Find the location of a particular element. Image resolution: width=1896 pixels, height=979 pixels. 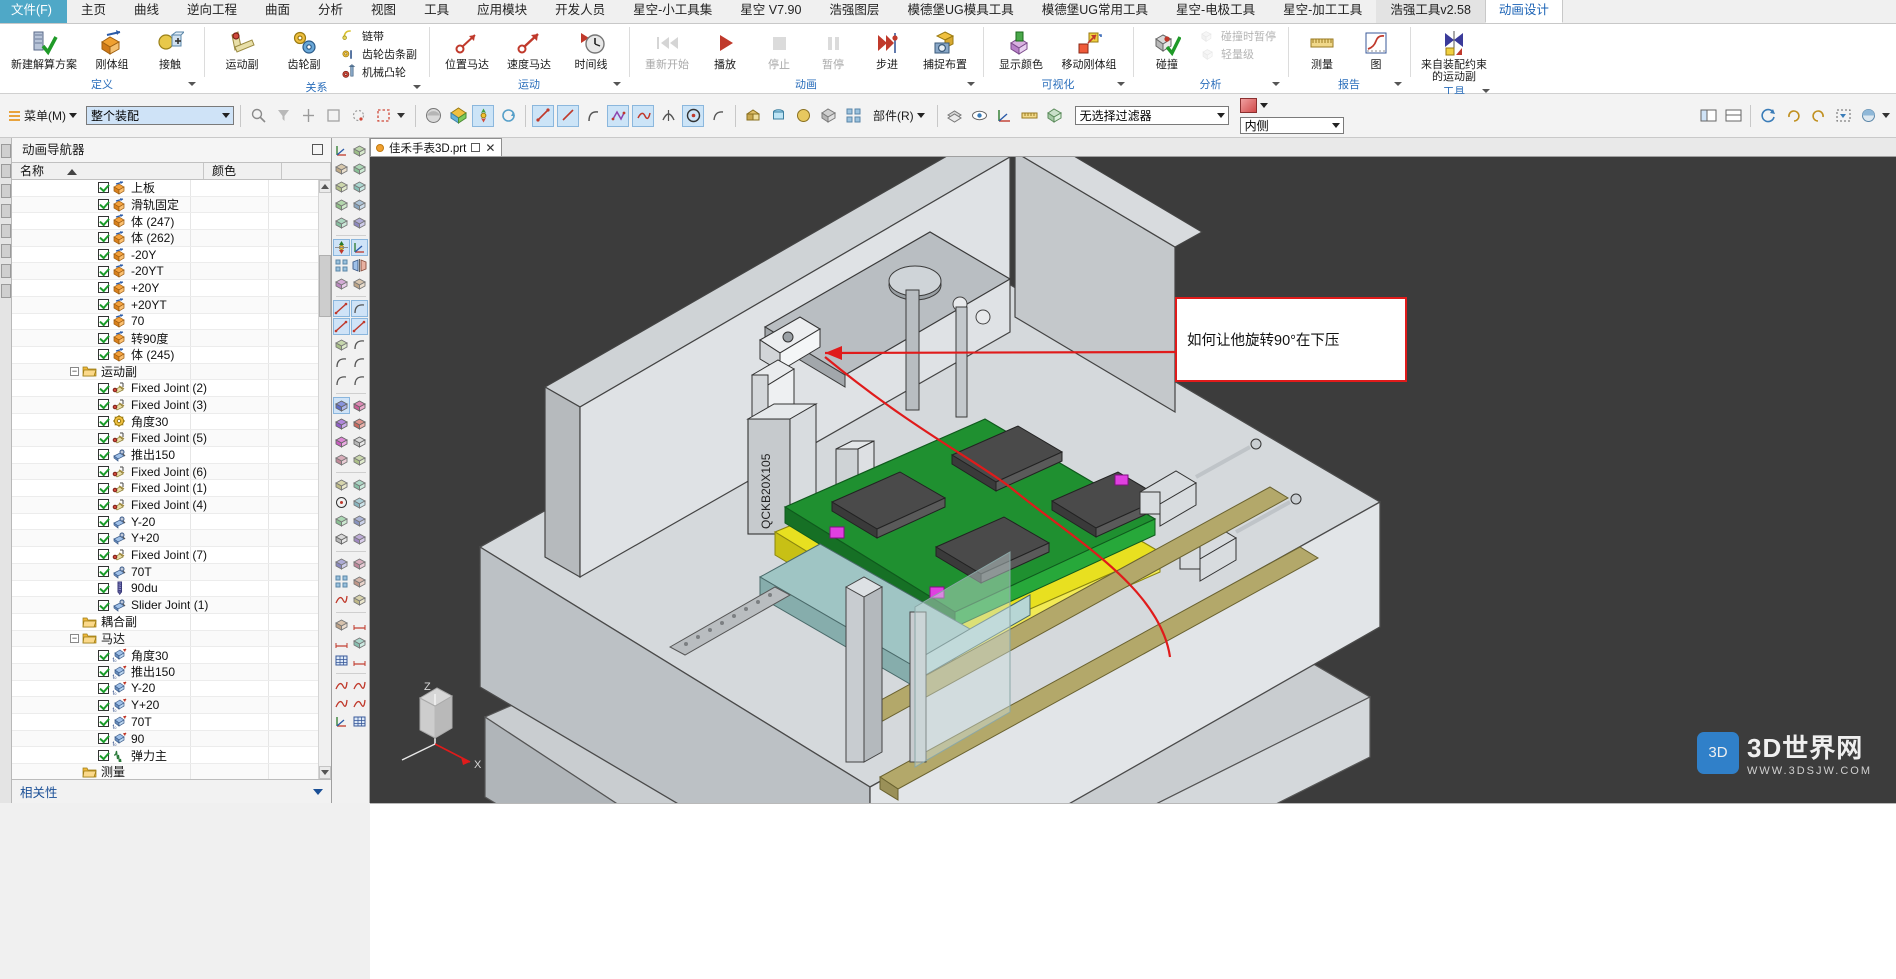

ribbon-button-rigid-body: 刚体组 is located at coordinates (112, 49).